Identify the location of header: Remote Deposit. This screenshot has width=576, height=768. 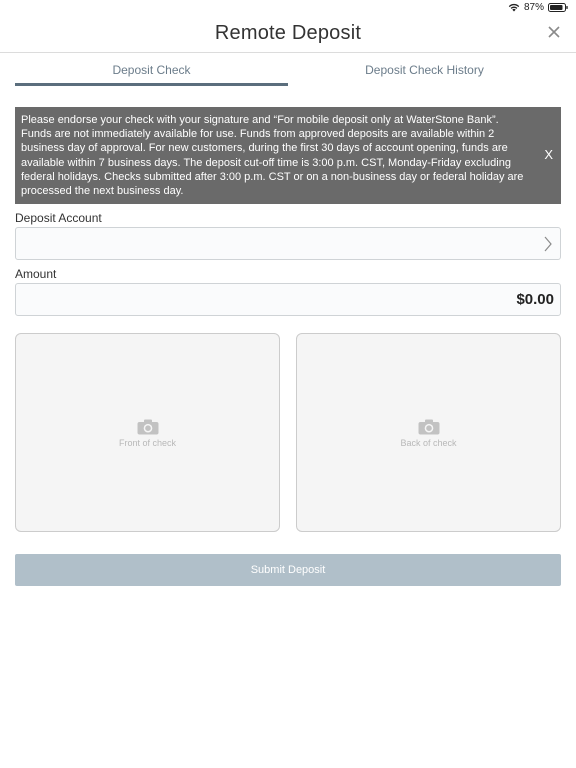
(288, 33).